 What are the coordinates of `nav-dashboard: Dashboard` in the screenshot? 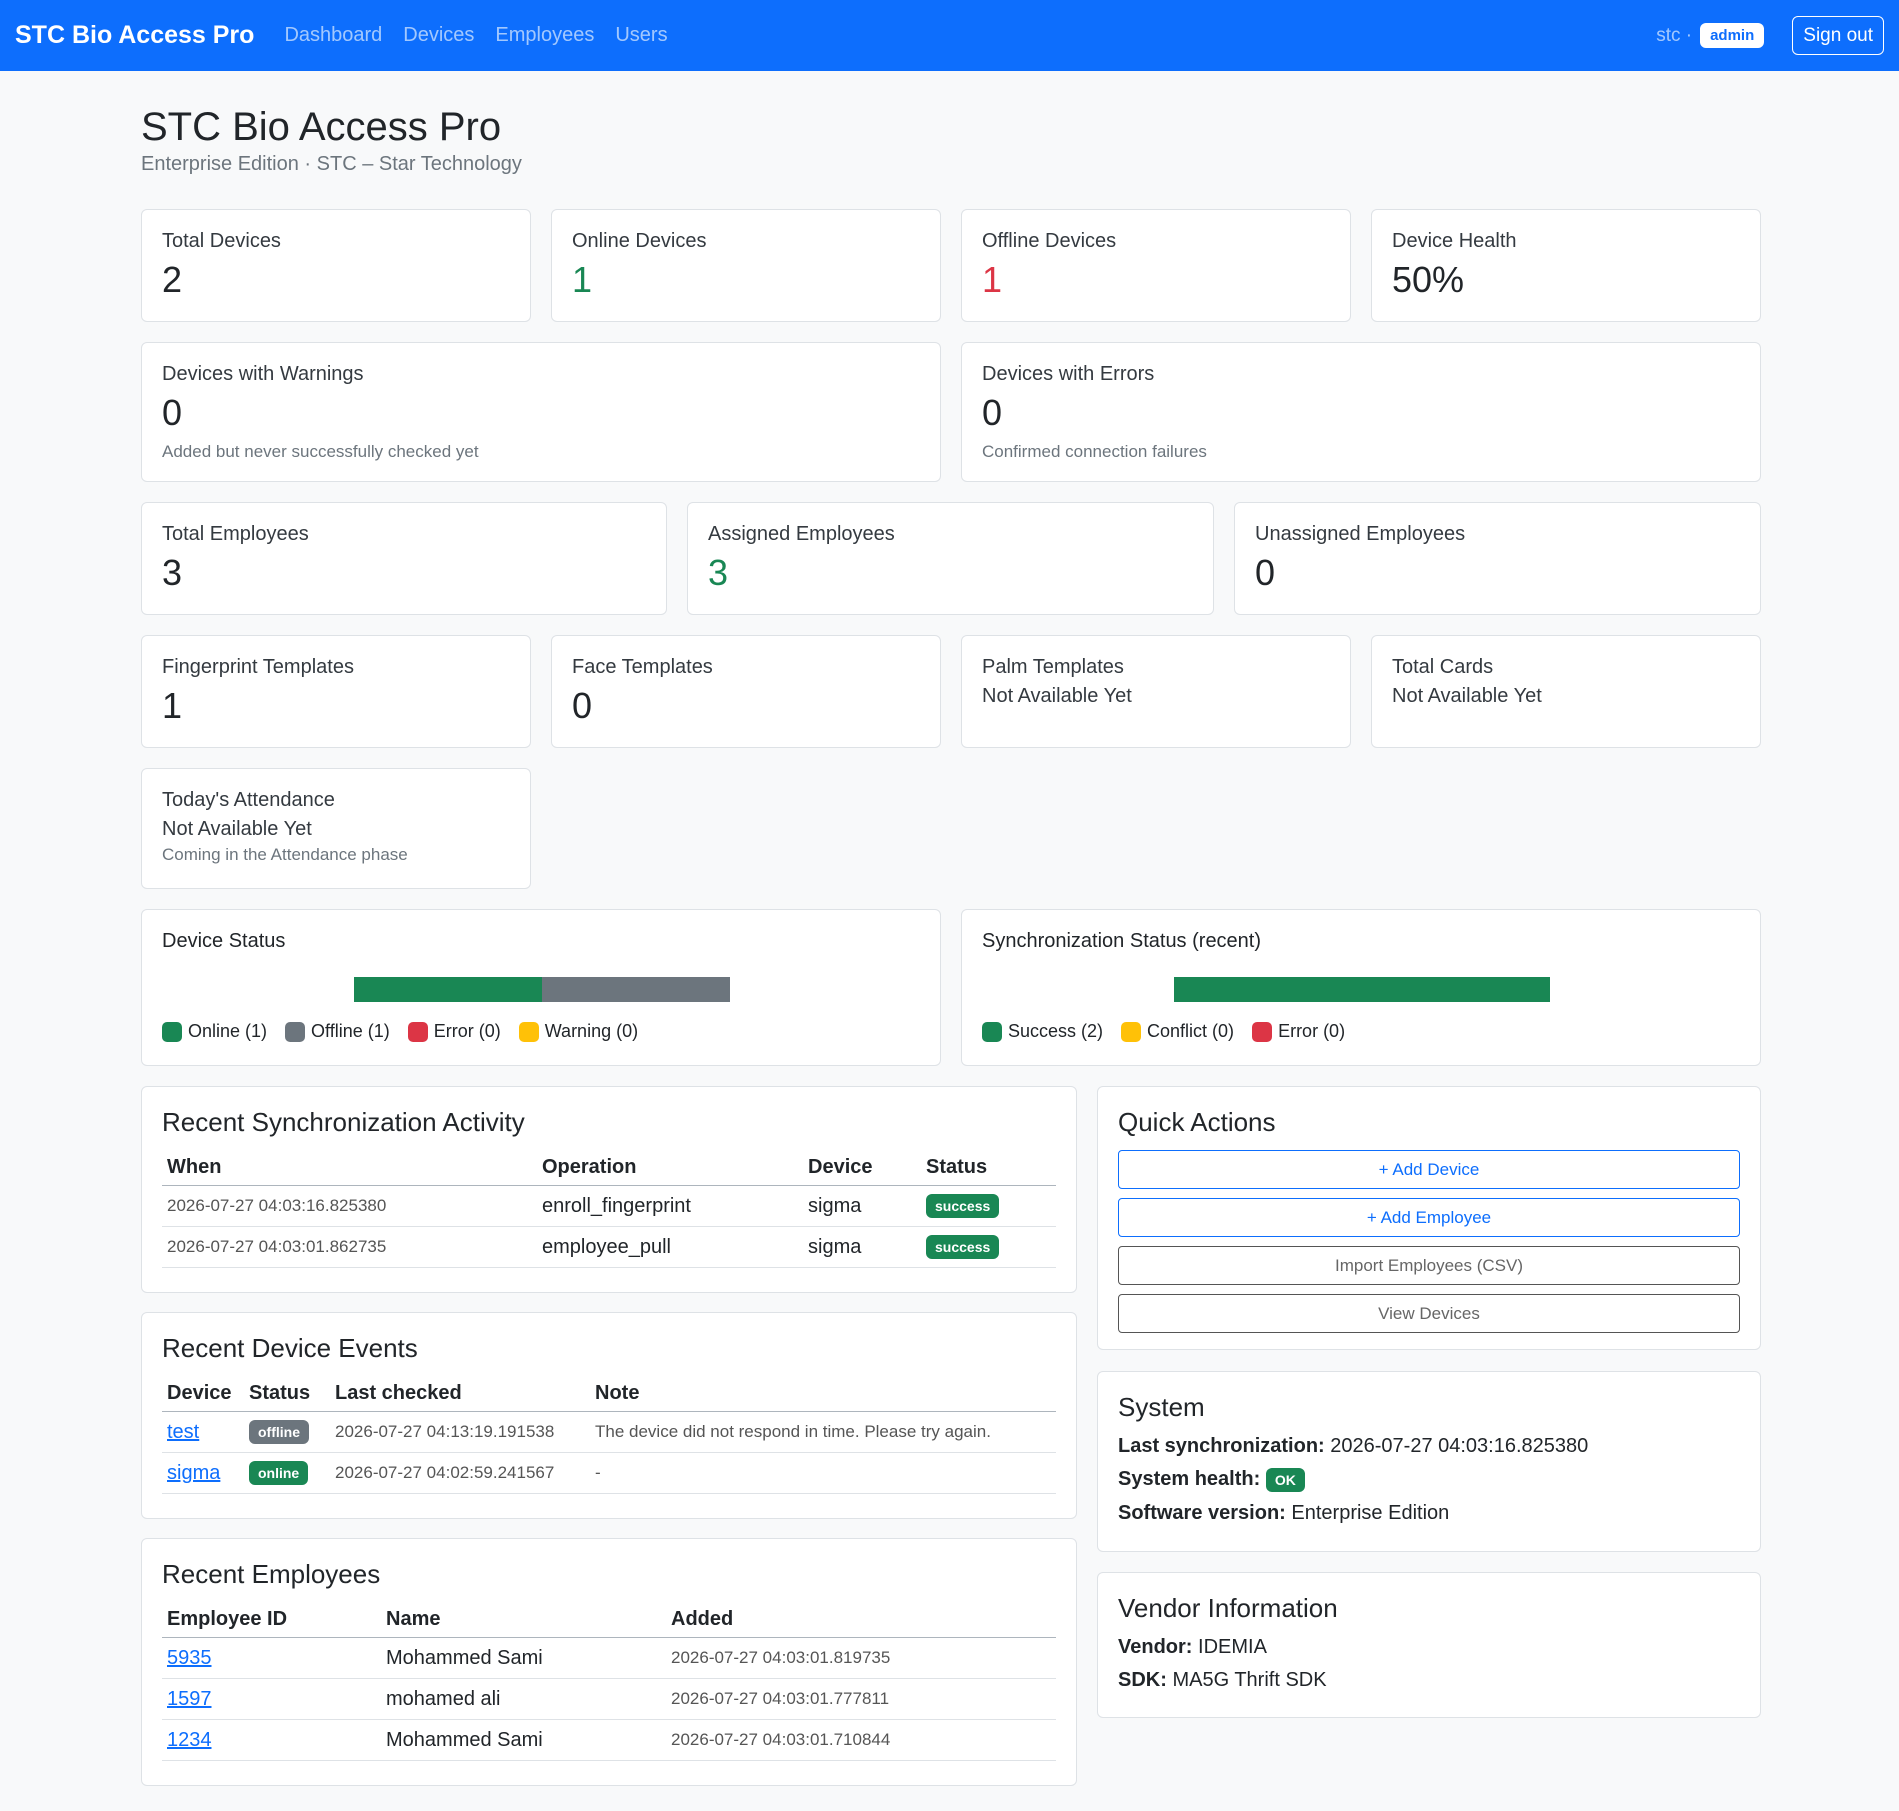 It's located at (333, 35).